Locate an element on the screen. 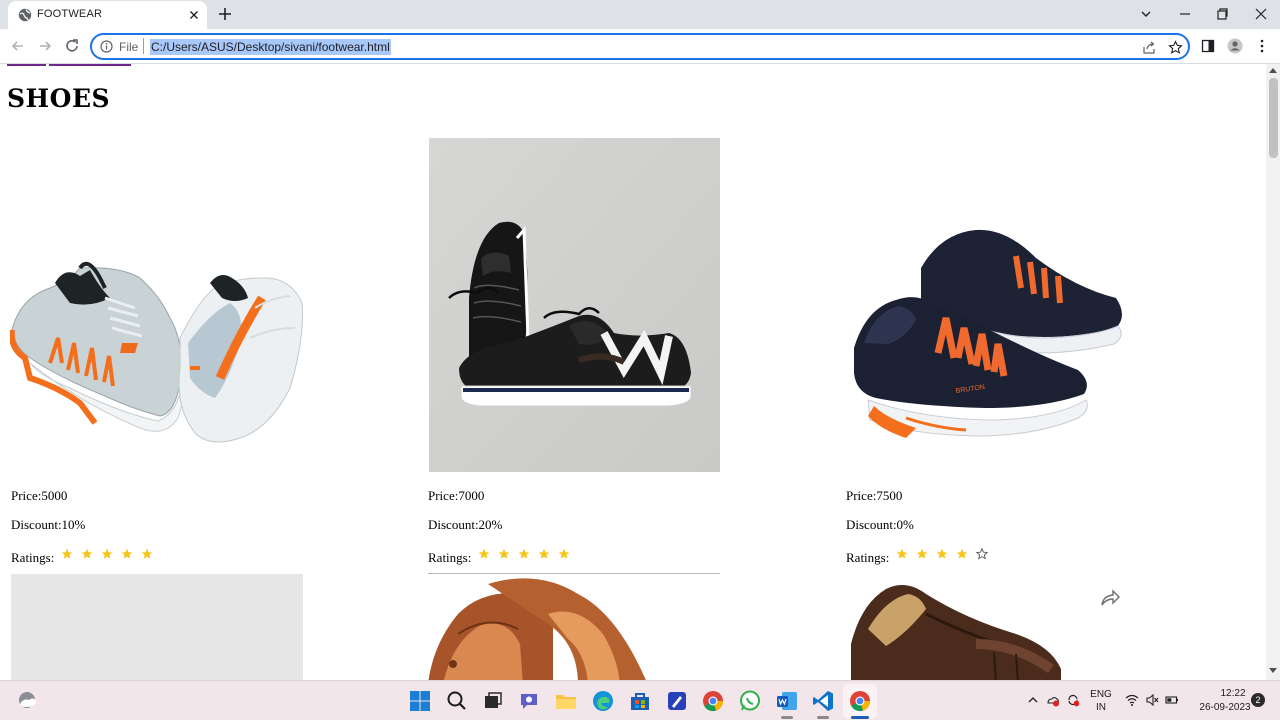 The height and width of the screenshot is (720, 1280). start-windows-icon is located at coordinates (420, 701).